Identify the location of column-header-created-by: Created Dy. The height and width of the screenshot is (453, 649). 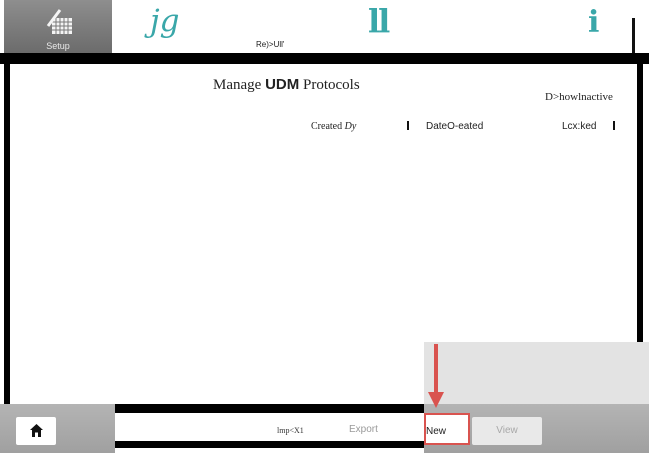
(333, 126).